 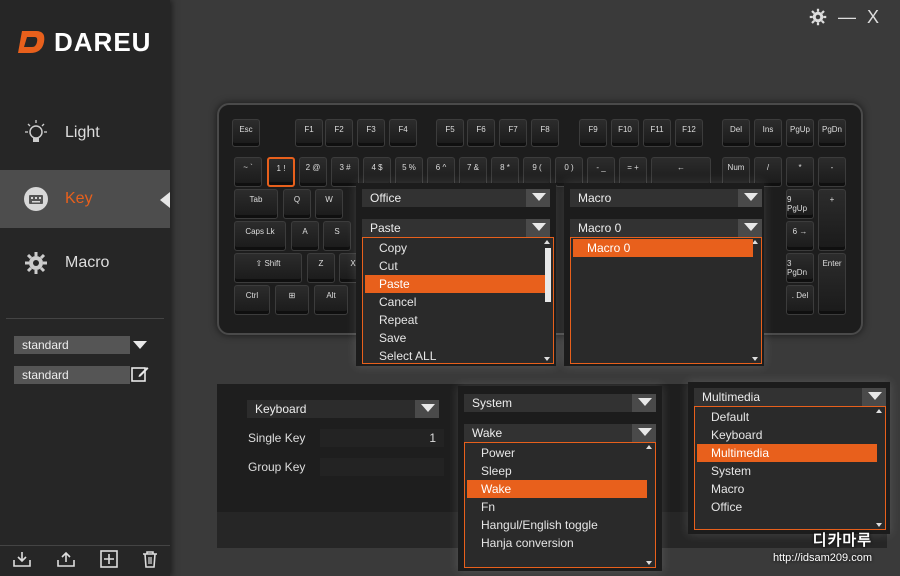 I want to click on settings-gear-icon, so click(x=818, y=17).